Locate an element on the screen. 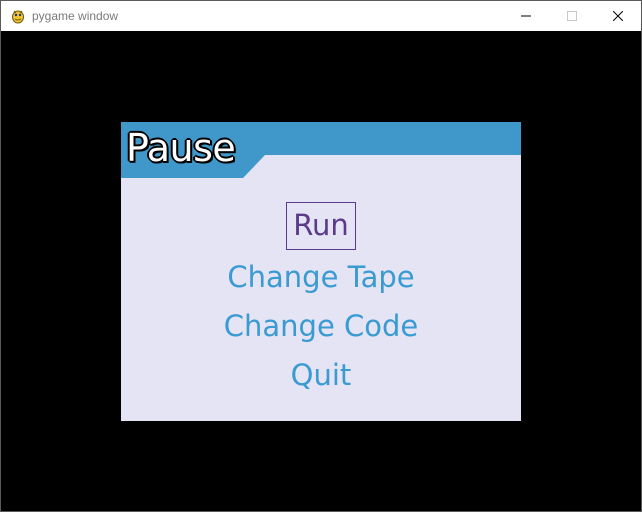  close-button is located at coordinates (618, 16).